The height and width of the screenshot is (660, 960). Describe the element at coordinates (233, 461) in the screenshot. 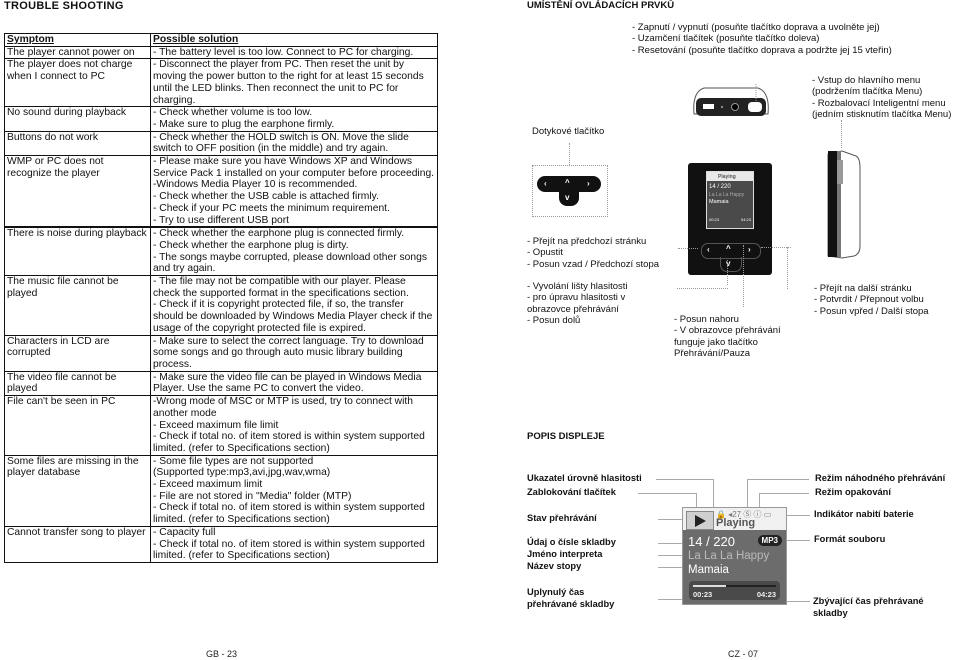

I see `solution-line: - Some file types are not supported` at that location.